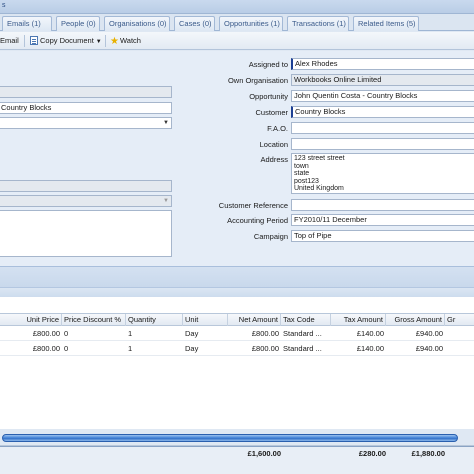  I want to click on customer-label: Customer, so click(271, 112).